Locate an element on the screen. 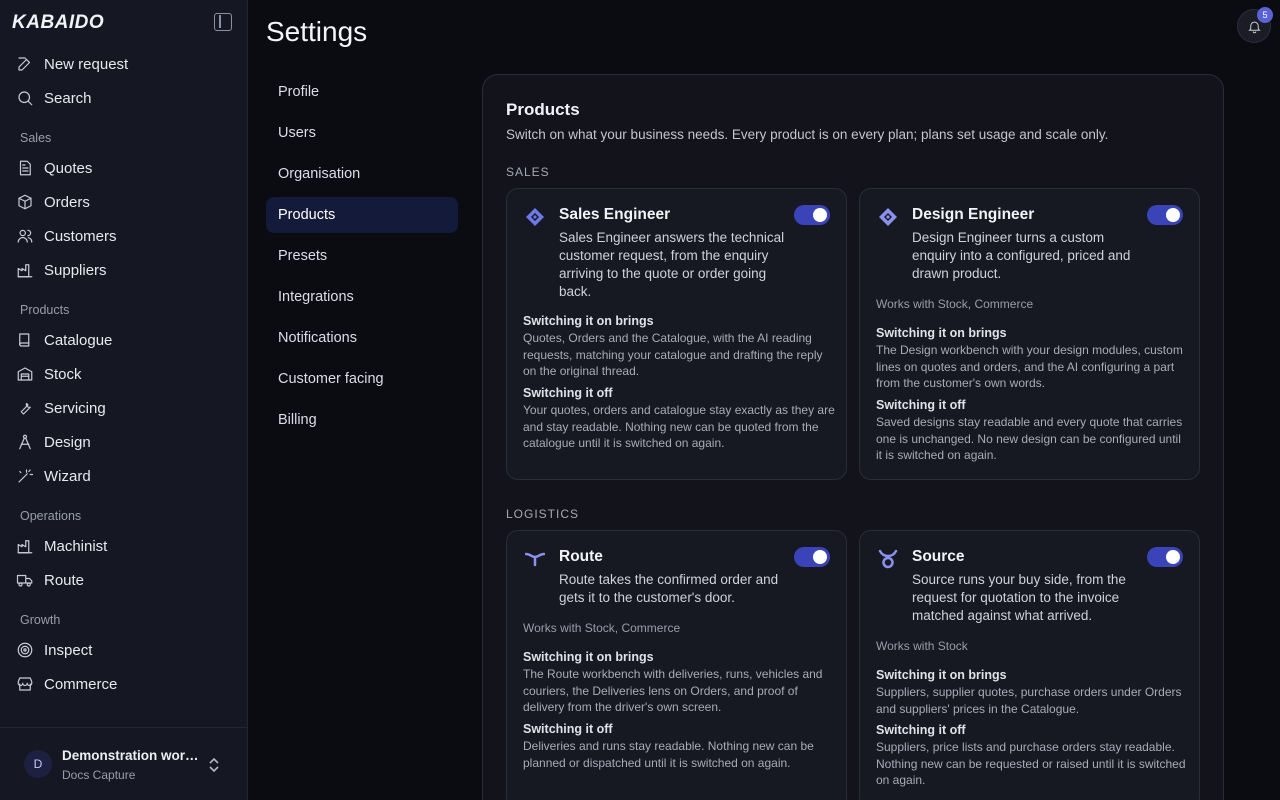  product-toggle-source is located at coordinates (1165, 557).